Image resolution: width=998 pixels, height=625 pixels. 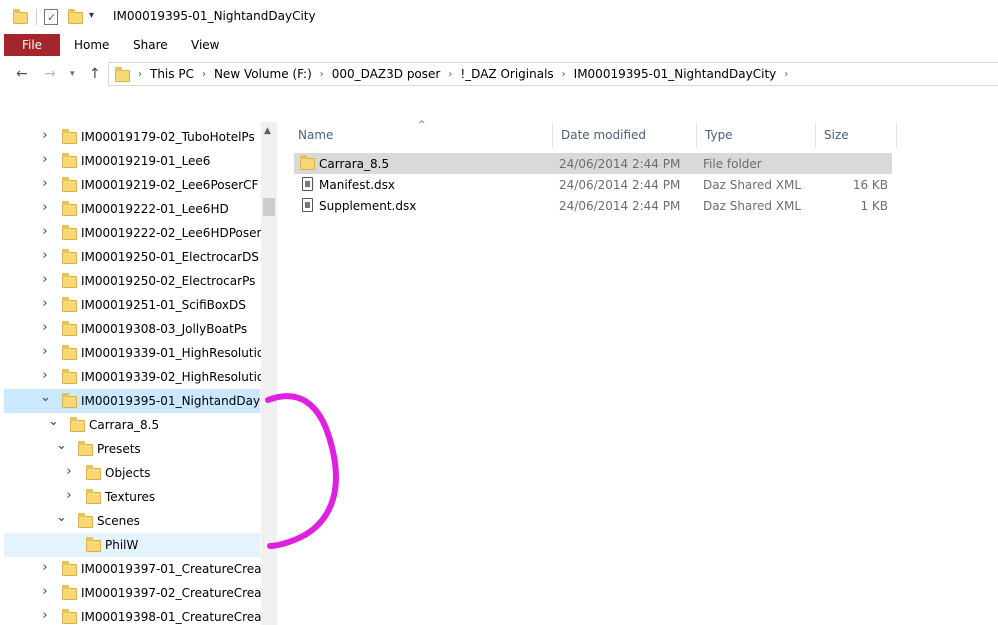 What do you see at coordinates (625, 135) in the screenshot?
I see `column-header-date-modified: Date modified` at bounding box center [625, 135].